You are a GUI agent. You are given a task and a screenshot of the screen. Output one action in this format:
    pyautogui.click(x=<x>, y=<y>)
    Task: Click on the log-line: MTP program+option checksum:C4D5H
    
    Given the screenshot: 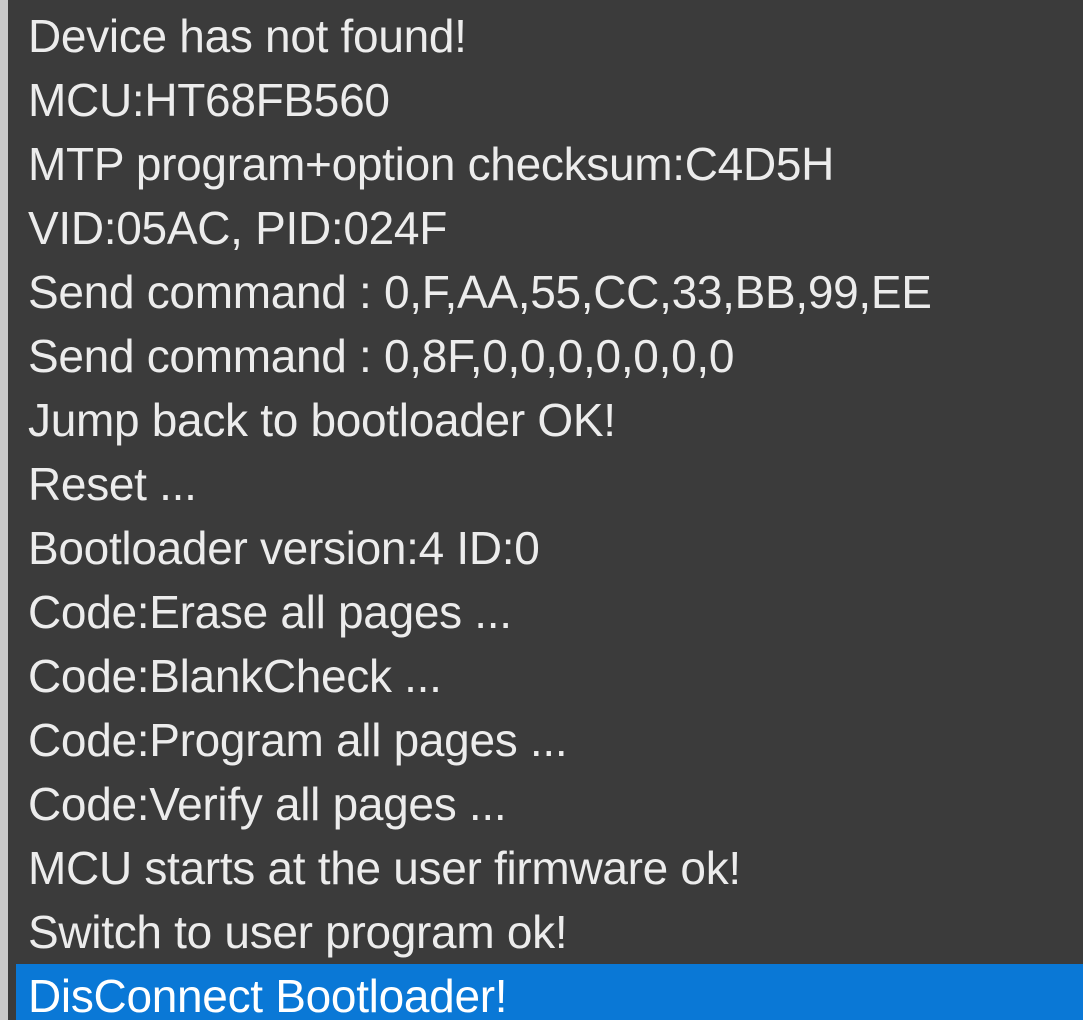 What is the action you would take?
    pyautogui.click(x=549, y=164)
    